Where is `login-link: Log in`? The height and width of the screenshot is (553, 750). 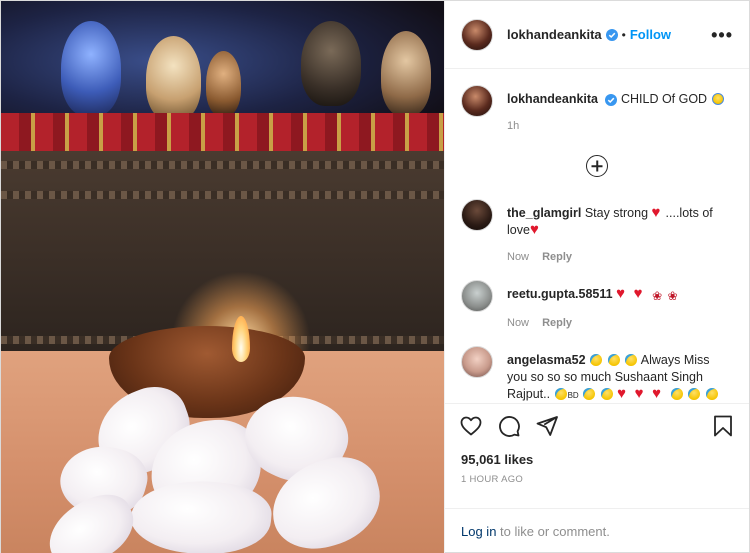
login-link: Log in is located at coordinates (478, 531).